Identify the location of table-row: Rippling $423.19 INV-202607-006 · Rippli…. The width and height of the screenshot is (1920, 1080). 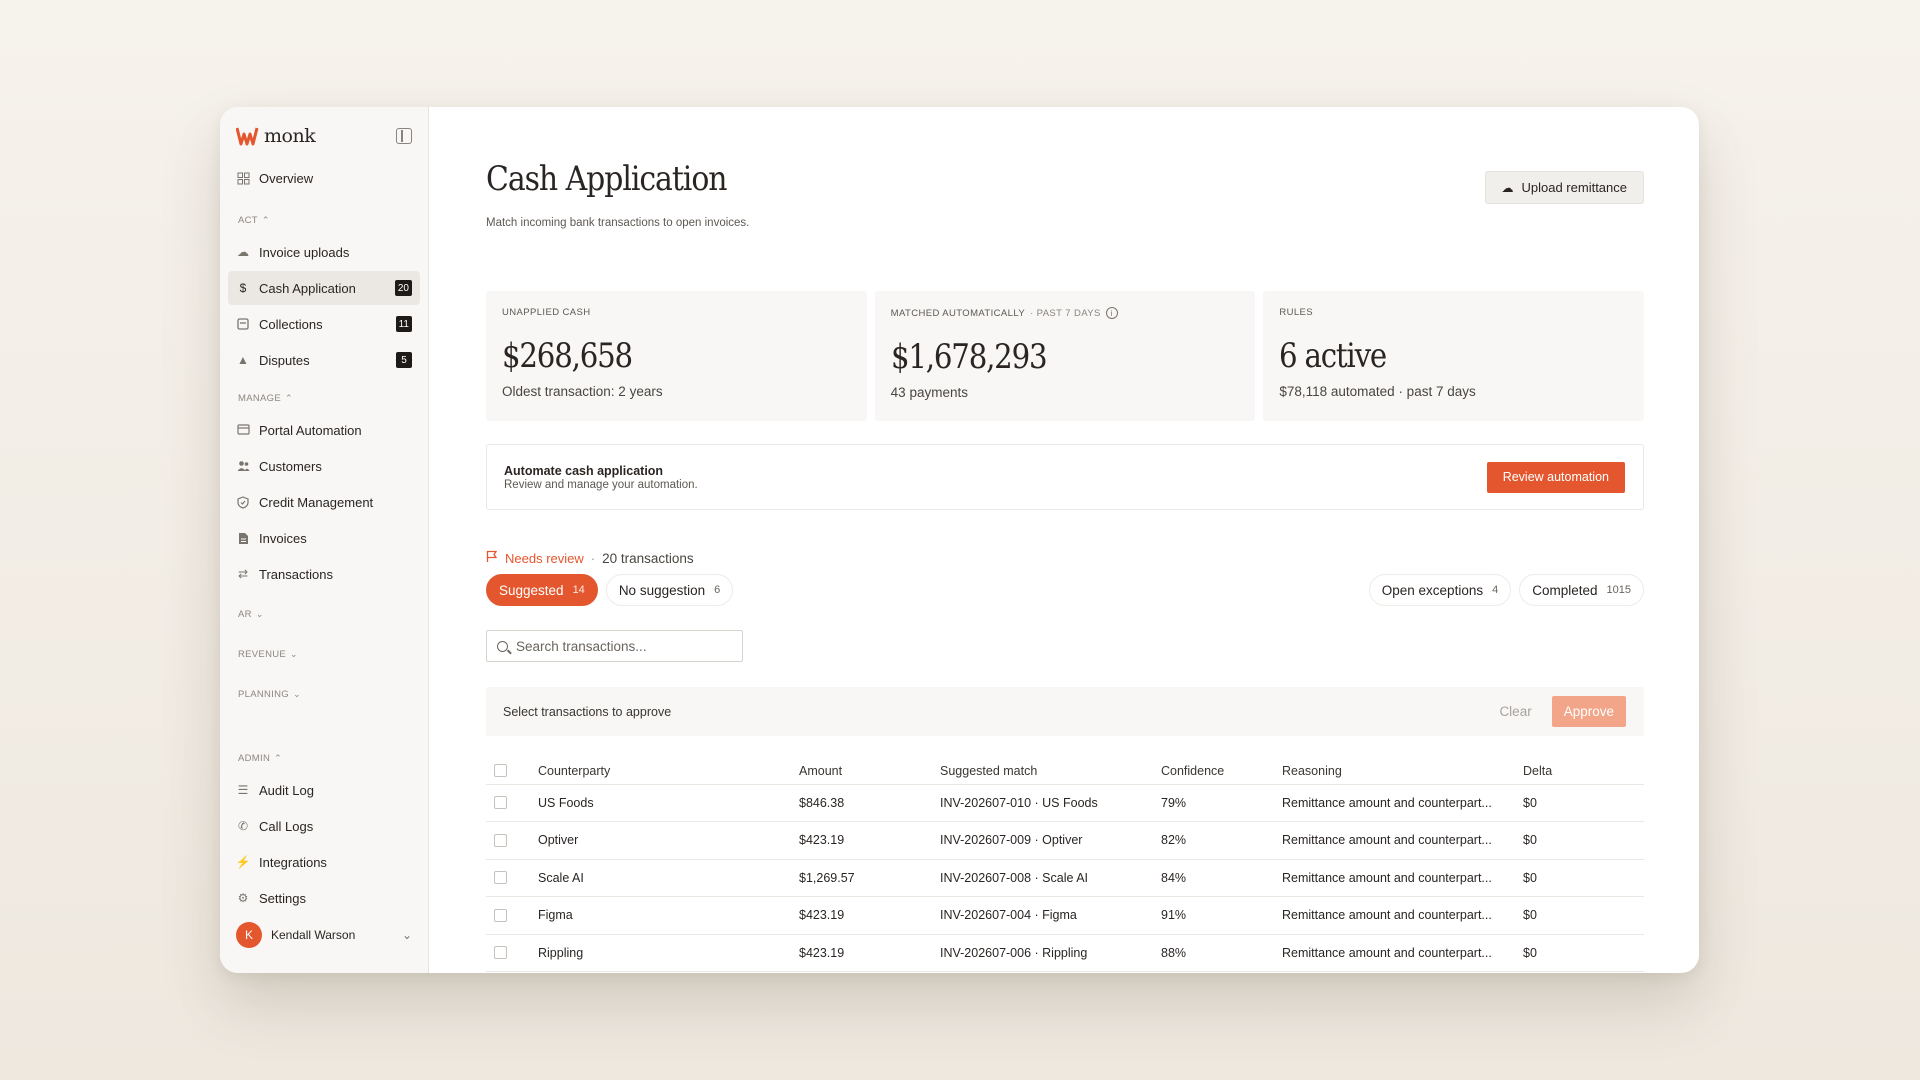
(1065, 953).